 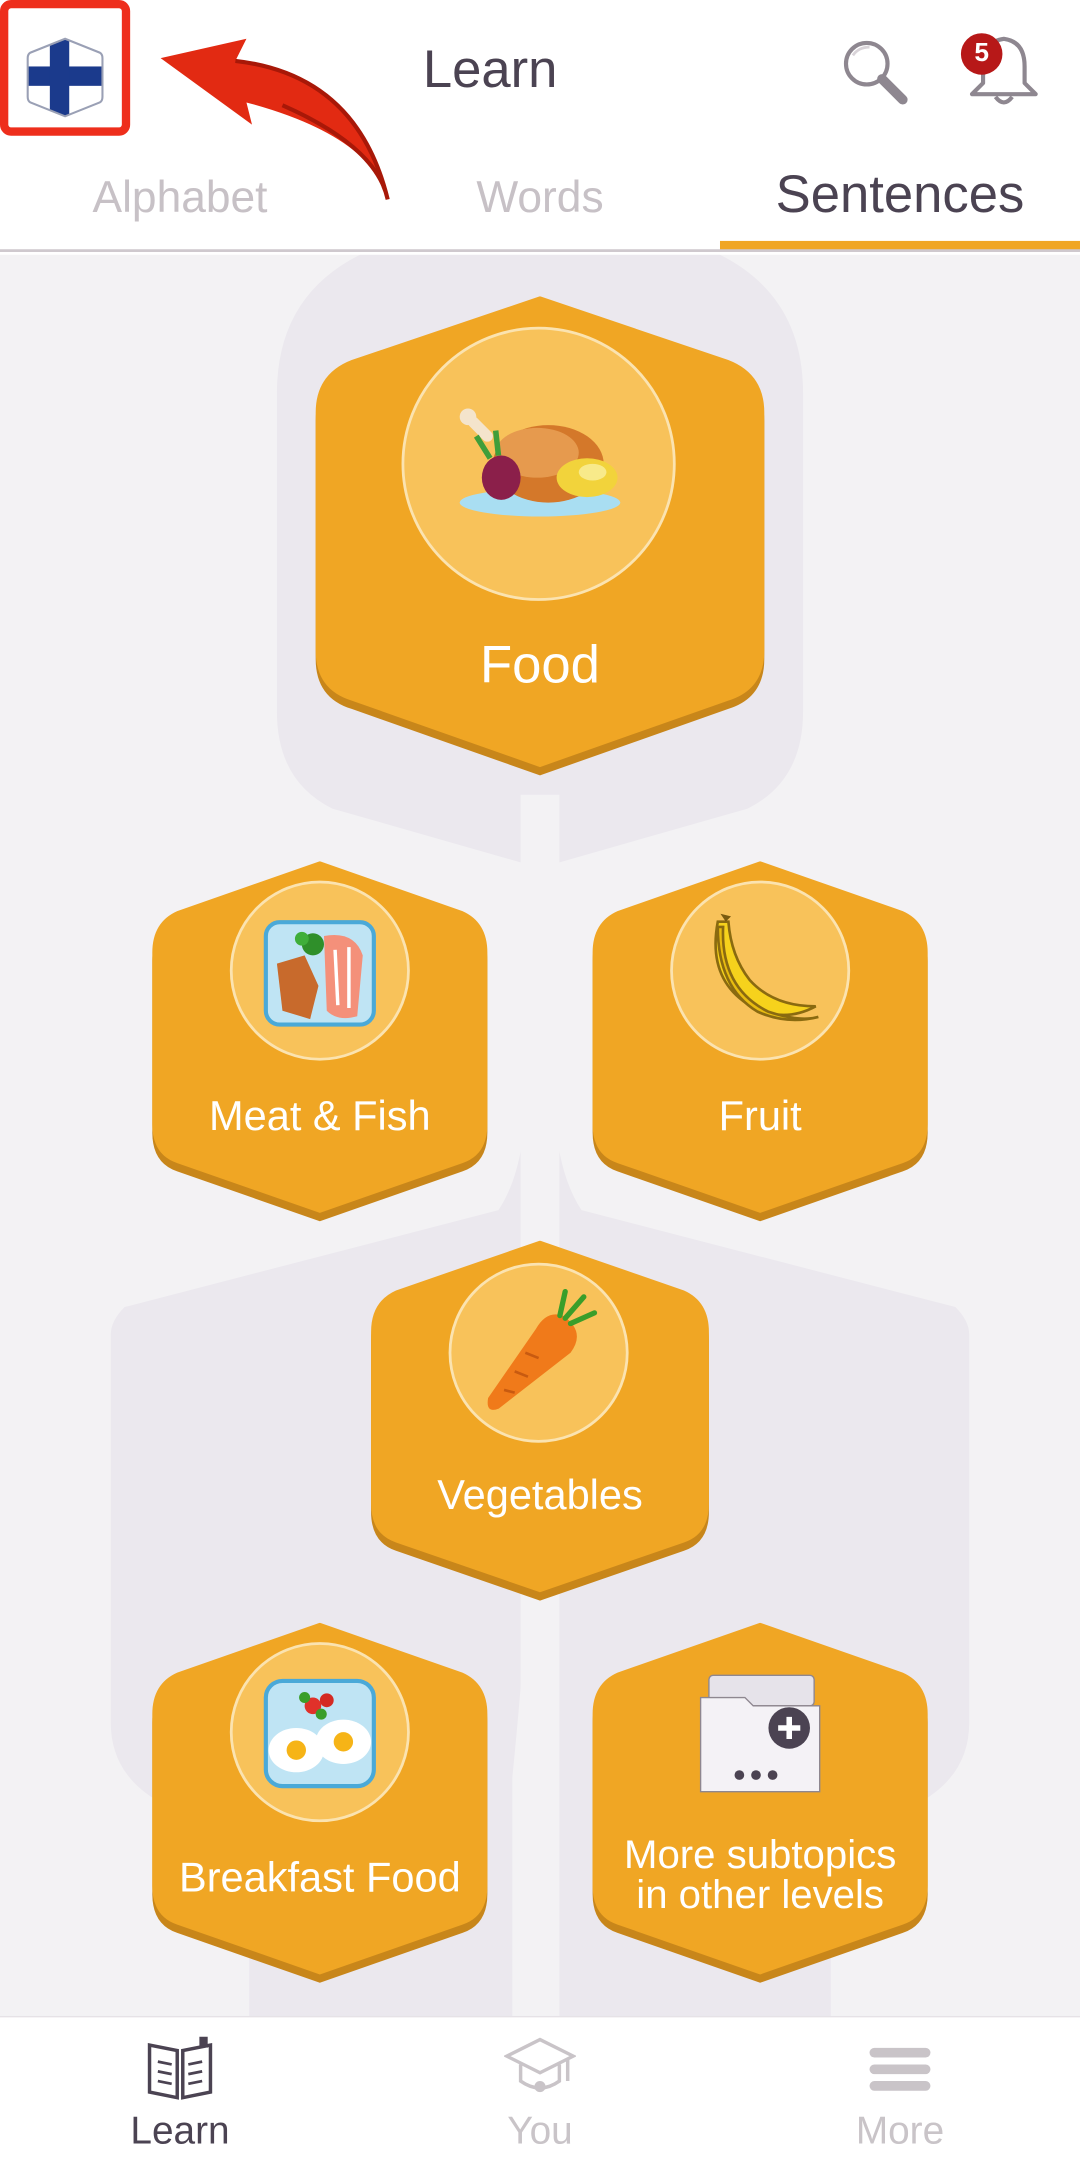 I want to click on topic-breakfast-food: Breakfast Food, so click(x=320, y=1804).